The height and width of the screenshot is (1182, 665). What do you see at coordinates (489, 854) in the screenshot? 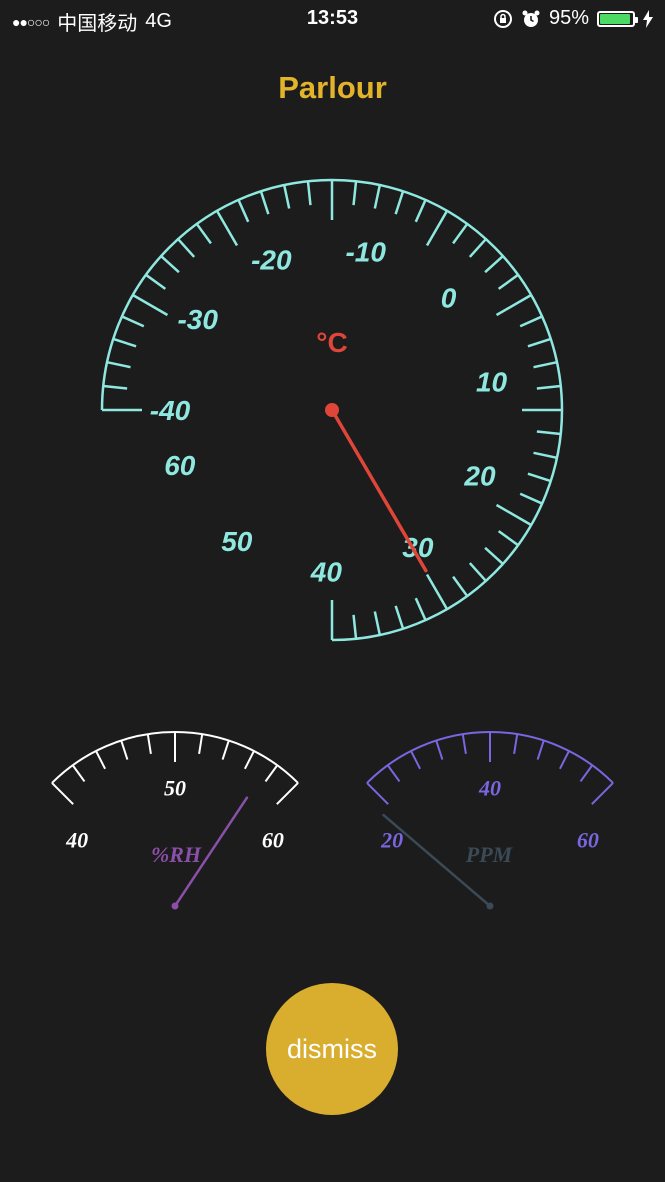
I see `ppm-unit: PPM` at bounding box center [489, 854].